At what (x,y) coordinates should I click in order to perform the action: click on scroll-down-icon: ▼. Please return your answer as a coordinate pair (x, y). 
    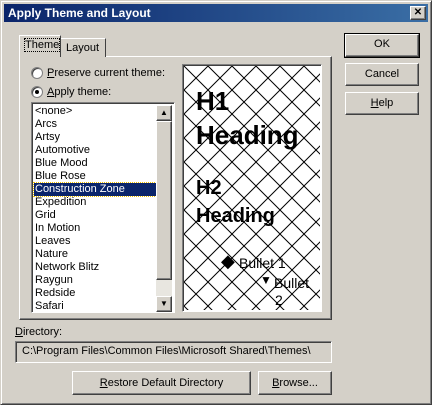
    Looking at the image, I should click on (164, 303).